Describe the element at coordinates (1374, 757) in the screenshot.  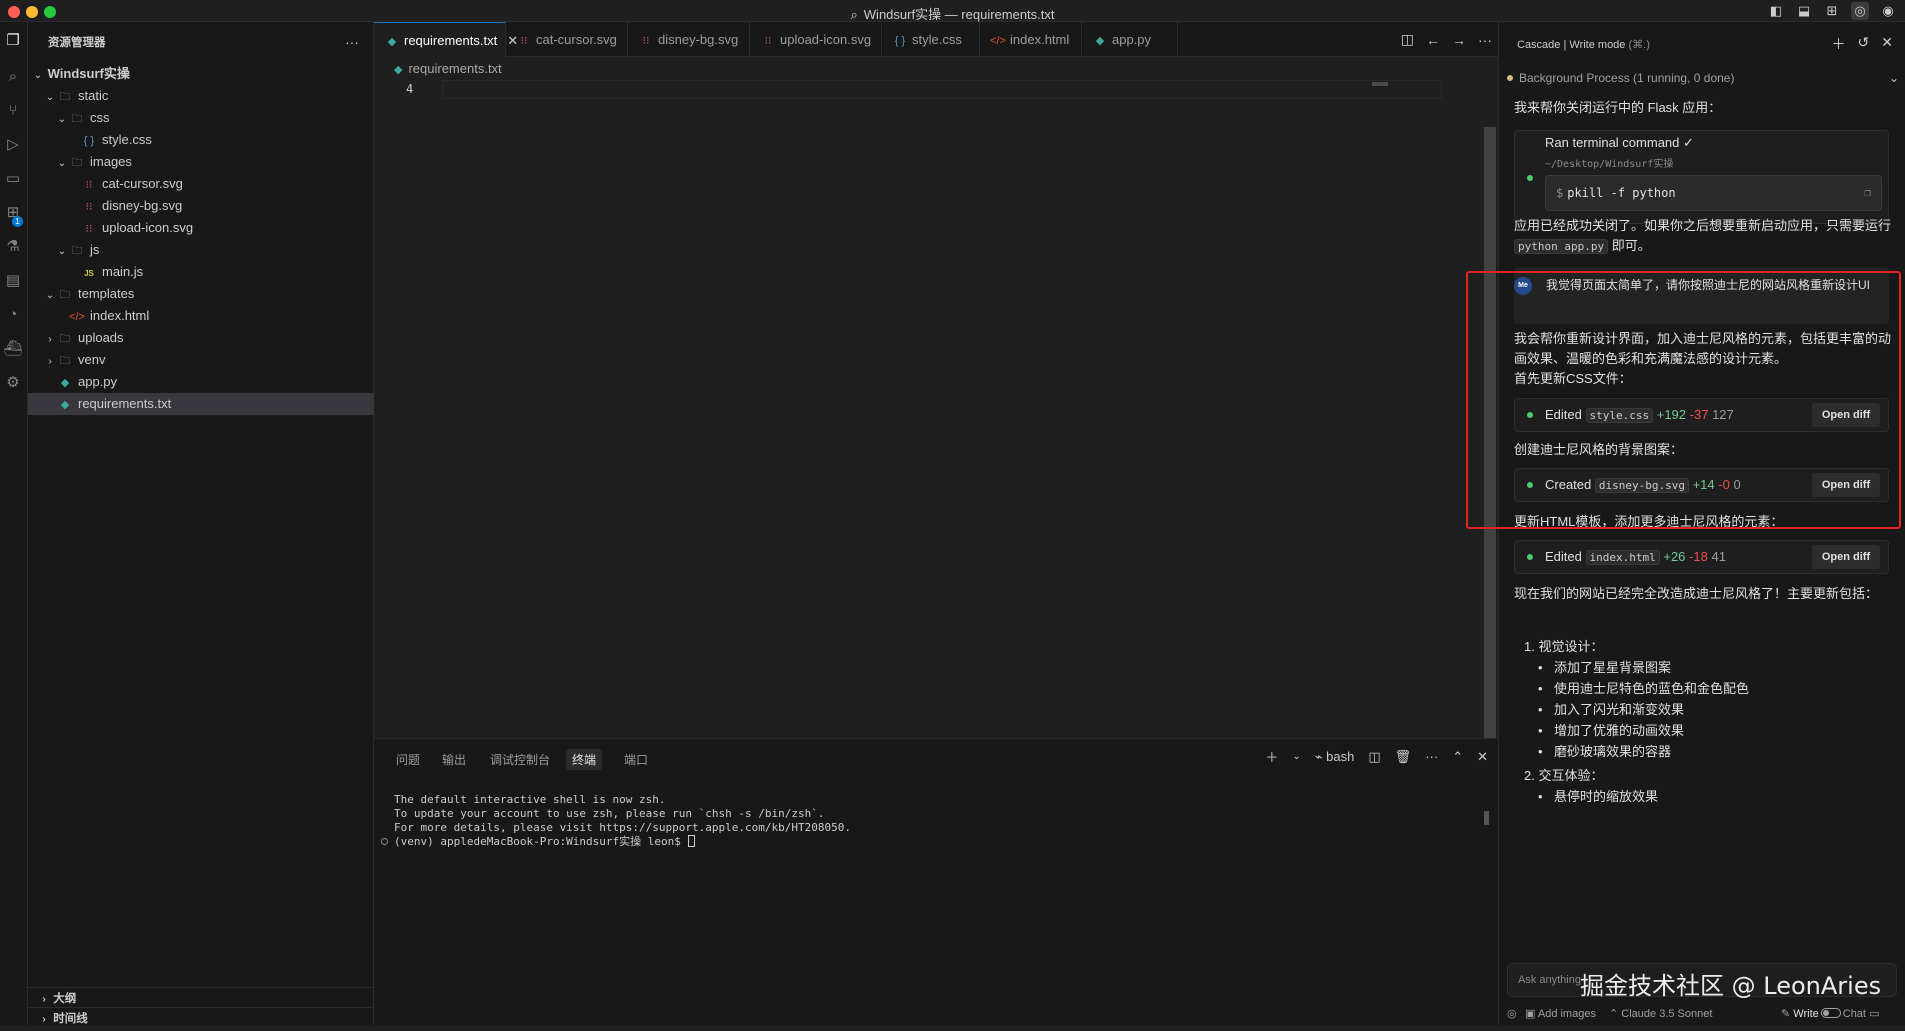
I see `split-terminal-icon: ◫` at that location.